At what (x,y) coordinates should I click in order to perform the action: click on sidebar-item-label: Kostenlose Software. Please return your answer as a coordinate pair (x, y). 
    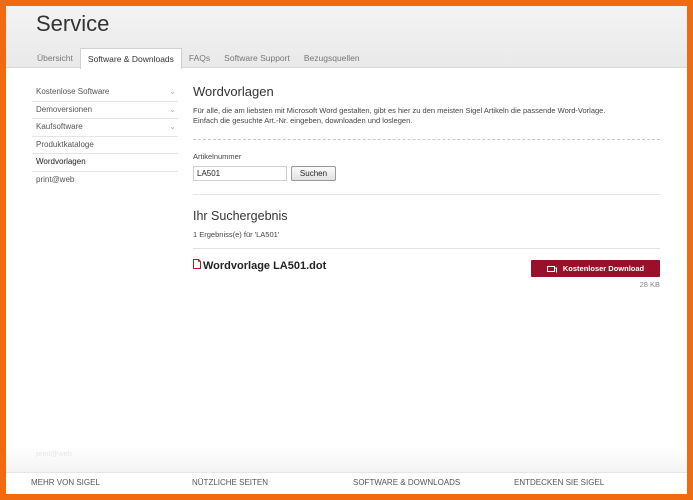
    Looking at the image, I should click on (73, 91).